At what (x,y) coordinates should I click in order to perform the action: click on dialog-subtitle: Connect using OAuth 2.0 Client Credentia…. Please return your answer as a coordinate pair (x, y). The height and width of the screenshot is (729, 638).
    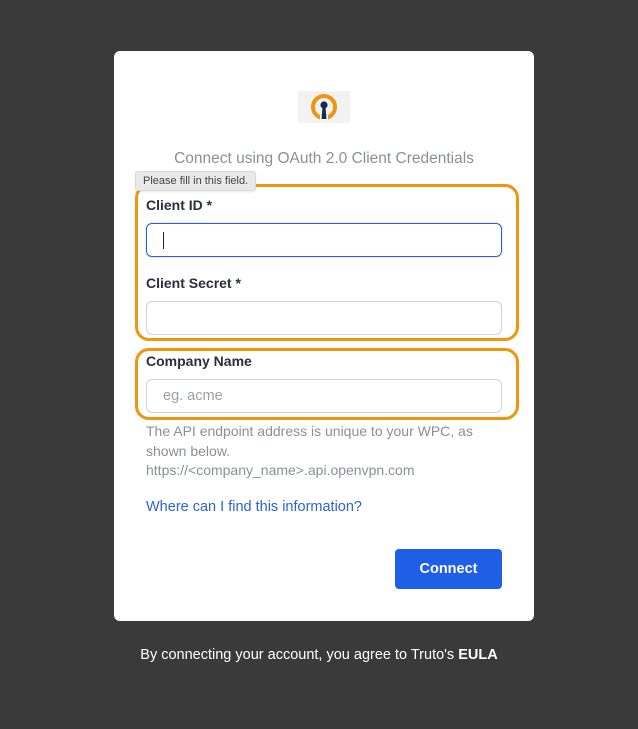
    Looking at the image, I should click on (324, 158).